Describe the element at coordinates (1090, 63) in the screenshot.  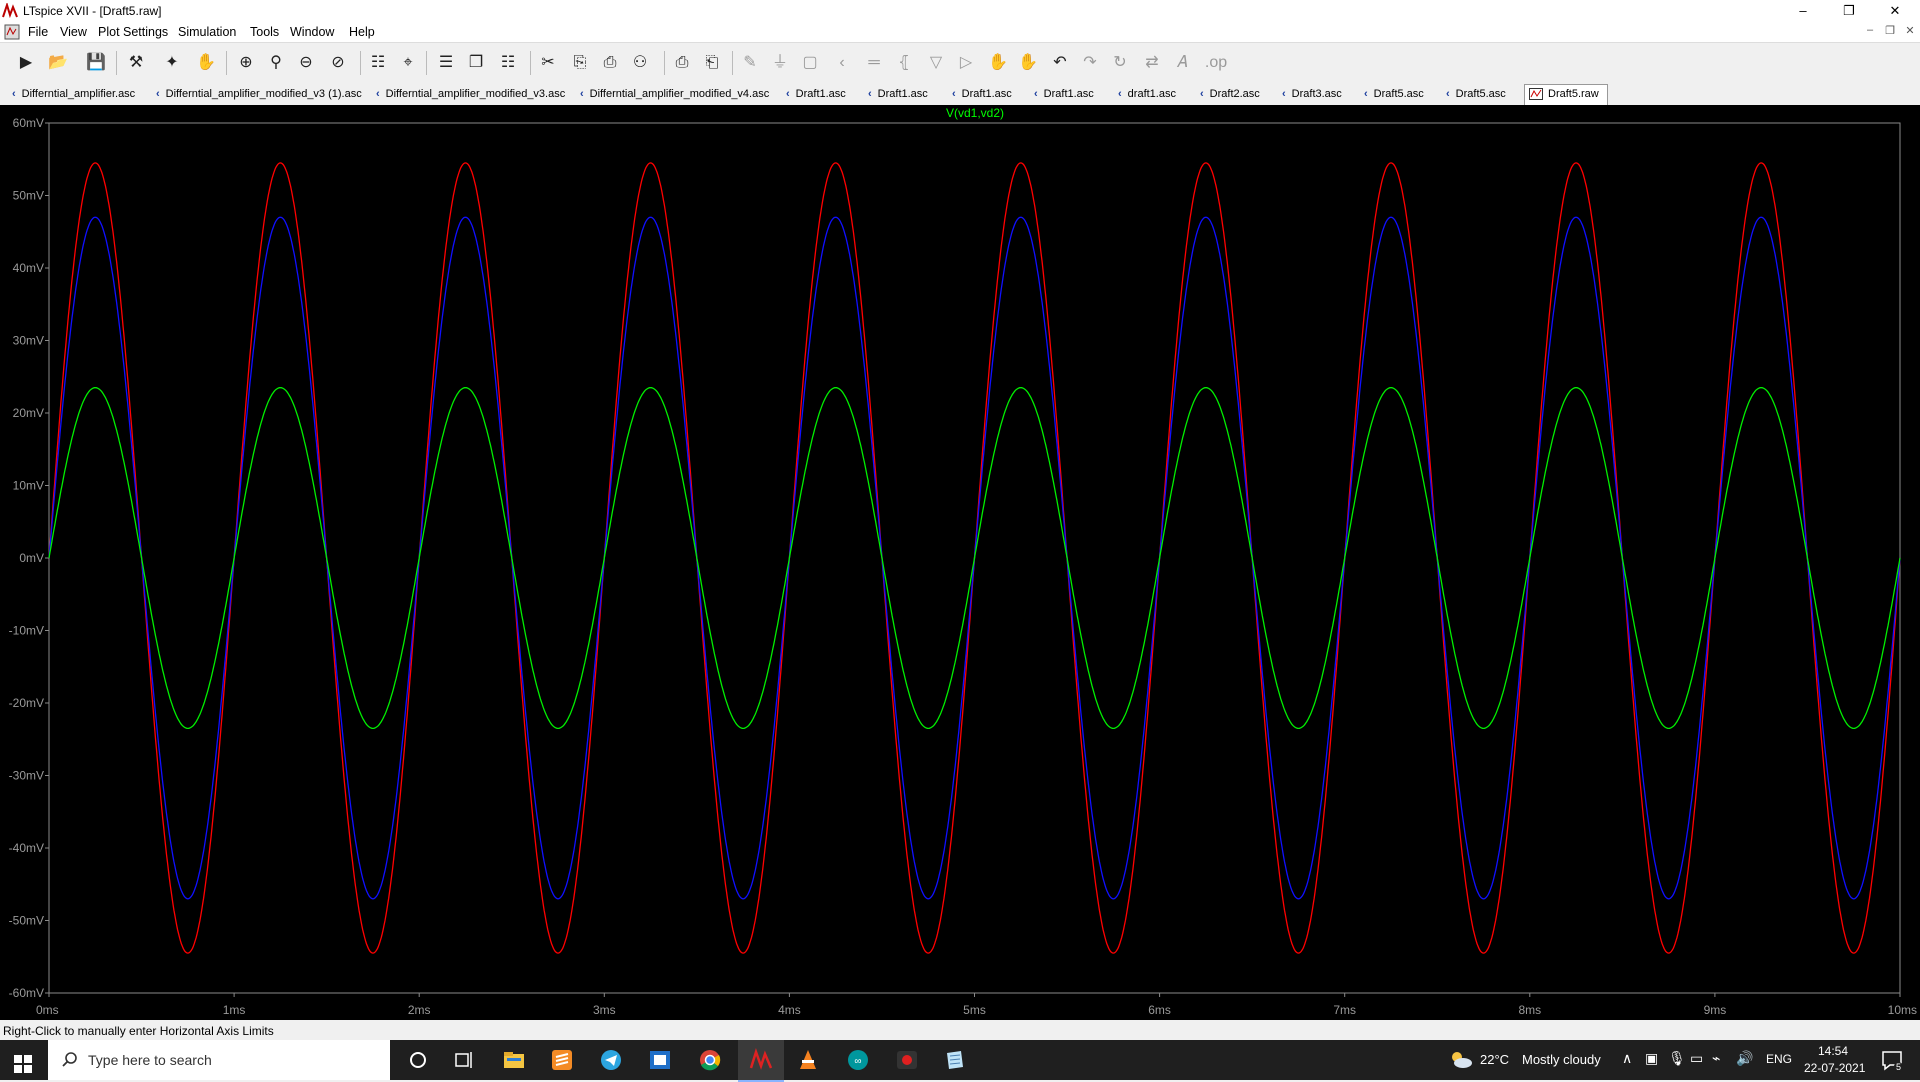
I see `redo-icon: ↷` at that location.